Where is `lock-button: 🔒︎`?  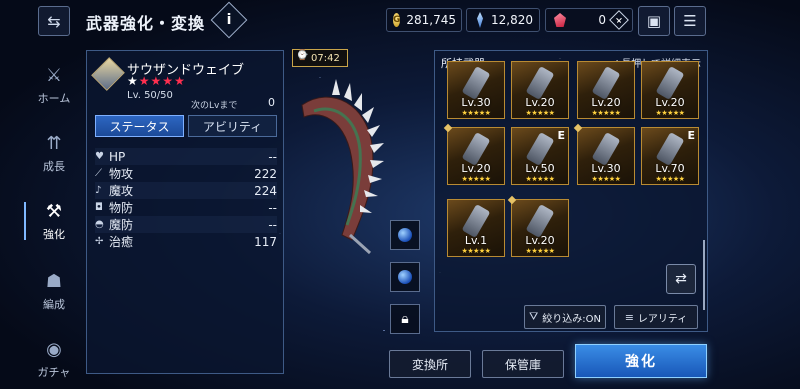 lock-button: 🔒︎ is located at coordinates (405, 319).